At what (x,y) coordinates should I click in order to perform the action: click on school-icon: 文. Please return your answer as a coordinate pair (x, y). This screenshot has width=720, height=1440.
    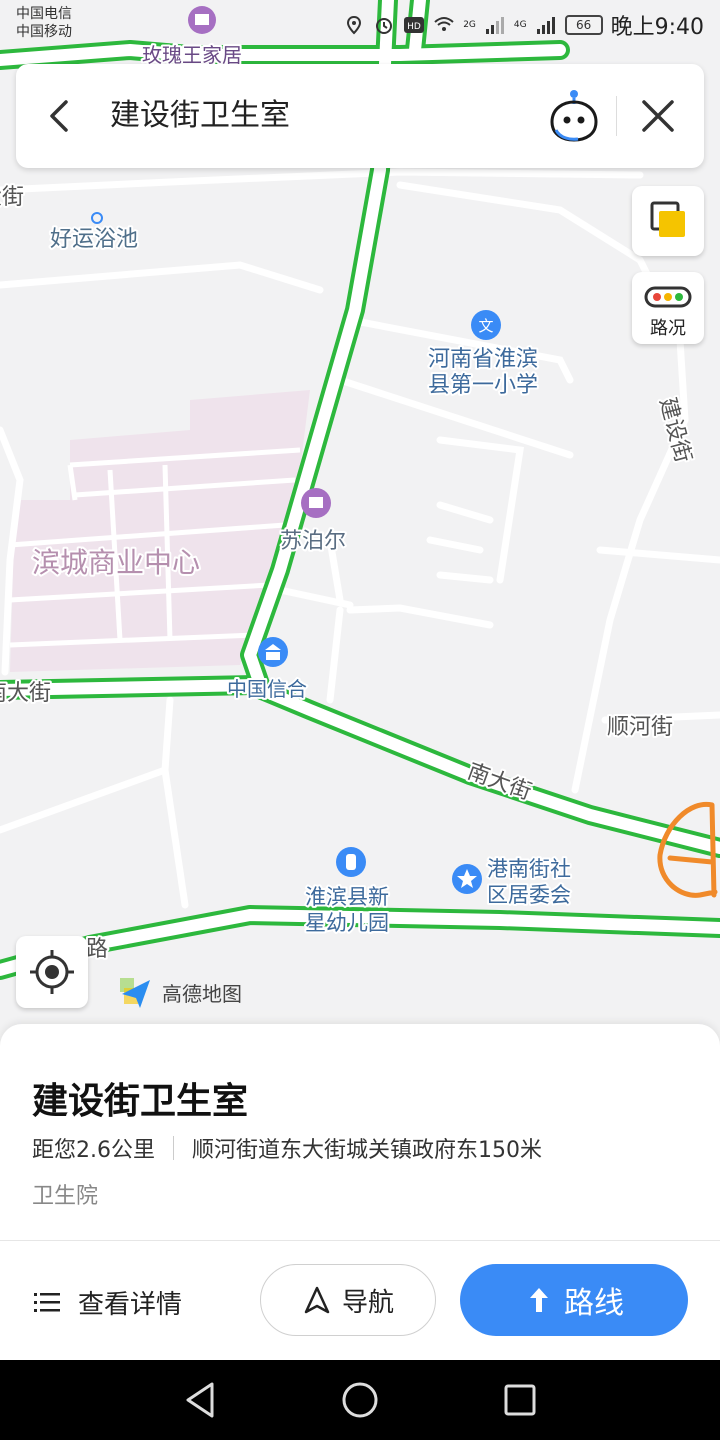
    Looking at the image, I should click on (486, 325).